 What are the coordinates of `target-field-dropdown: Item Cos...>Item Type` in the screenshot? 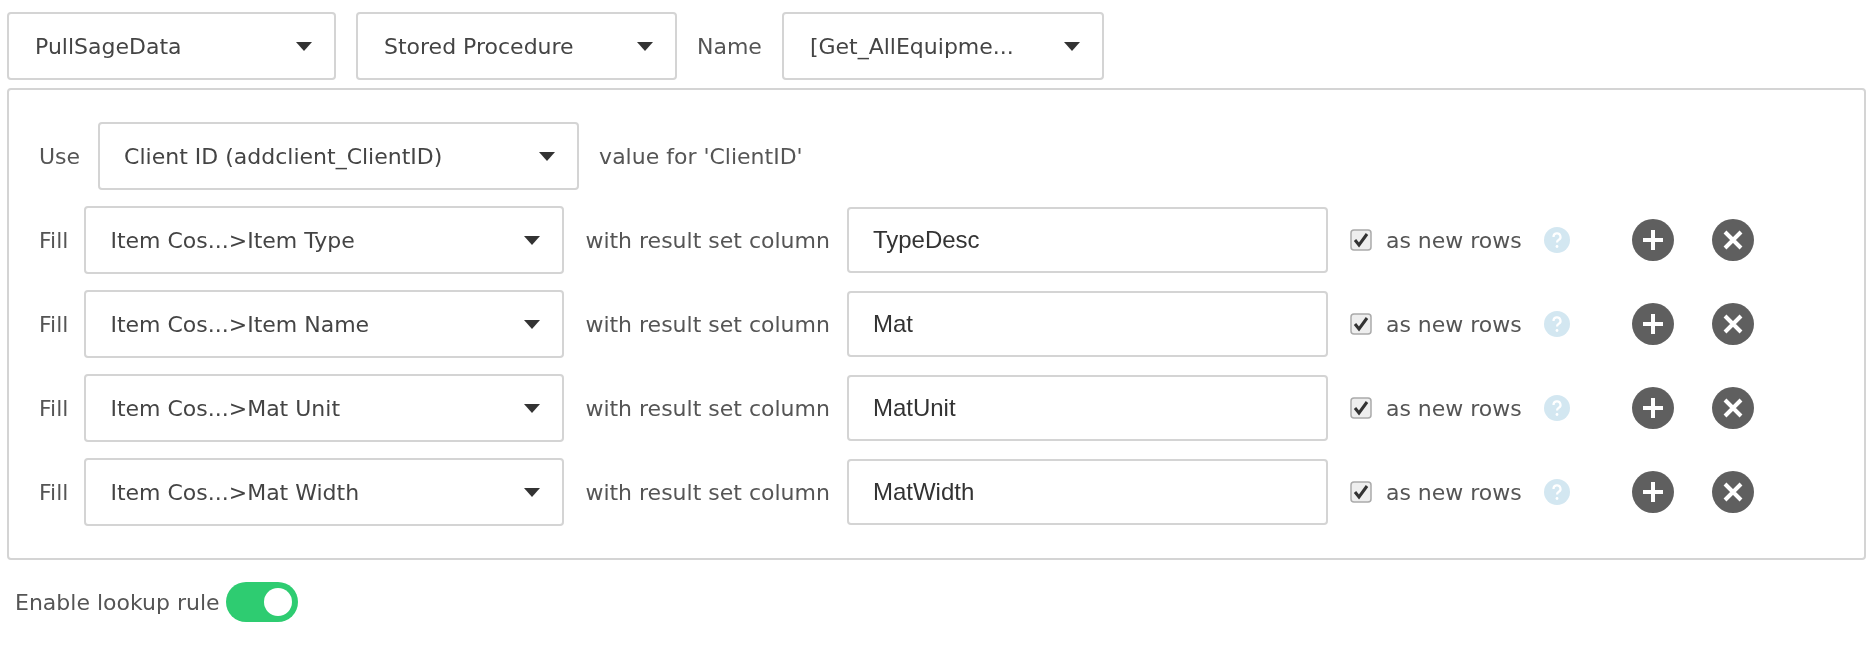 It's located at (324, 240).